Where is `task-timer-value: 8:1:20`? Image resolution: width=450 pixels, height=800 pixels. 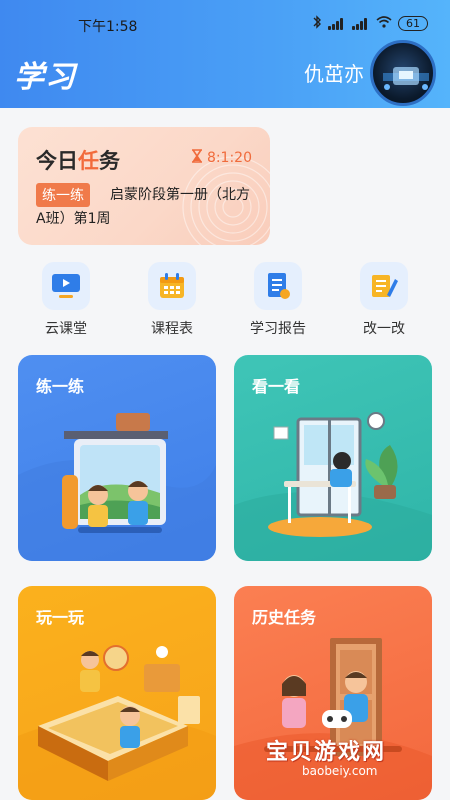 task-timer-value: 8:1:20 is located at coordinates (229, 158).